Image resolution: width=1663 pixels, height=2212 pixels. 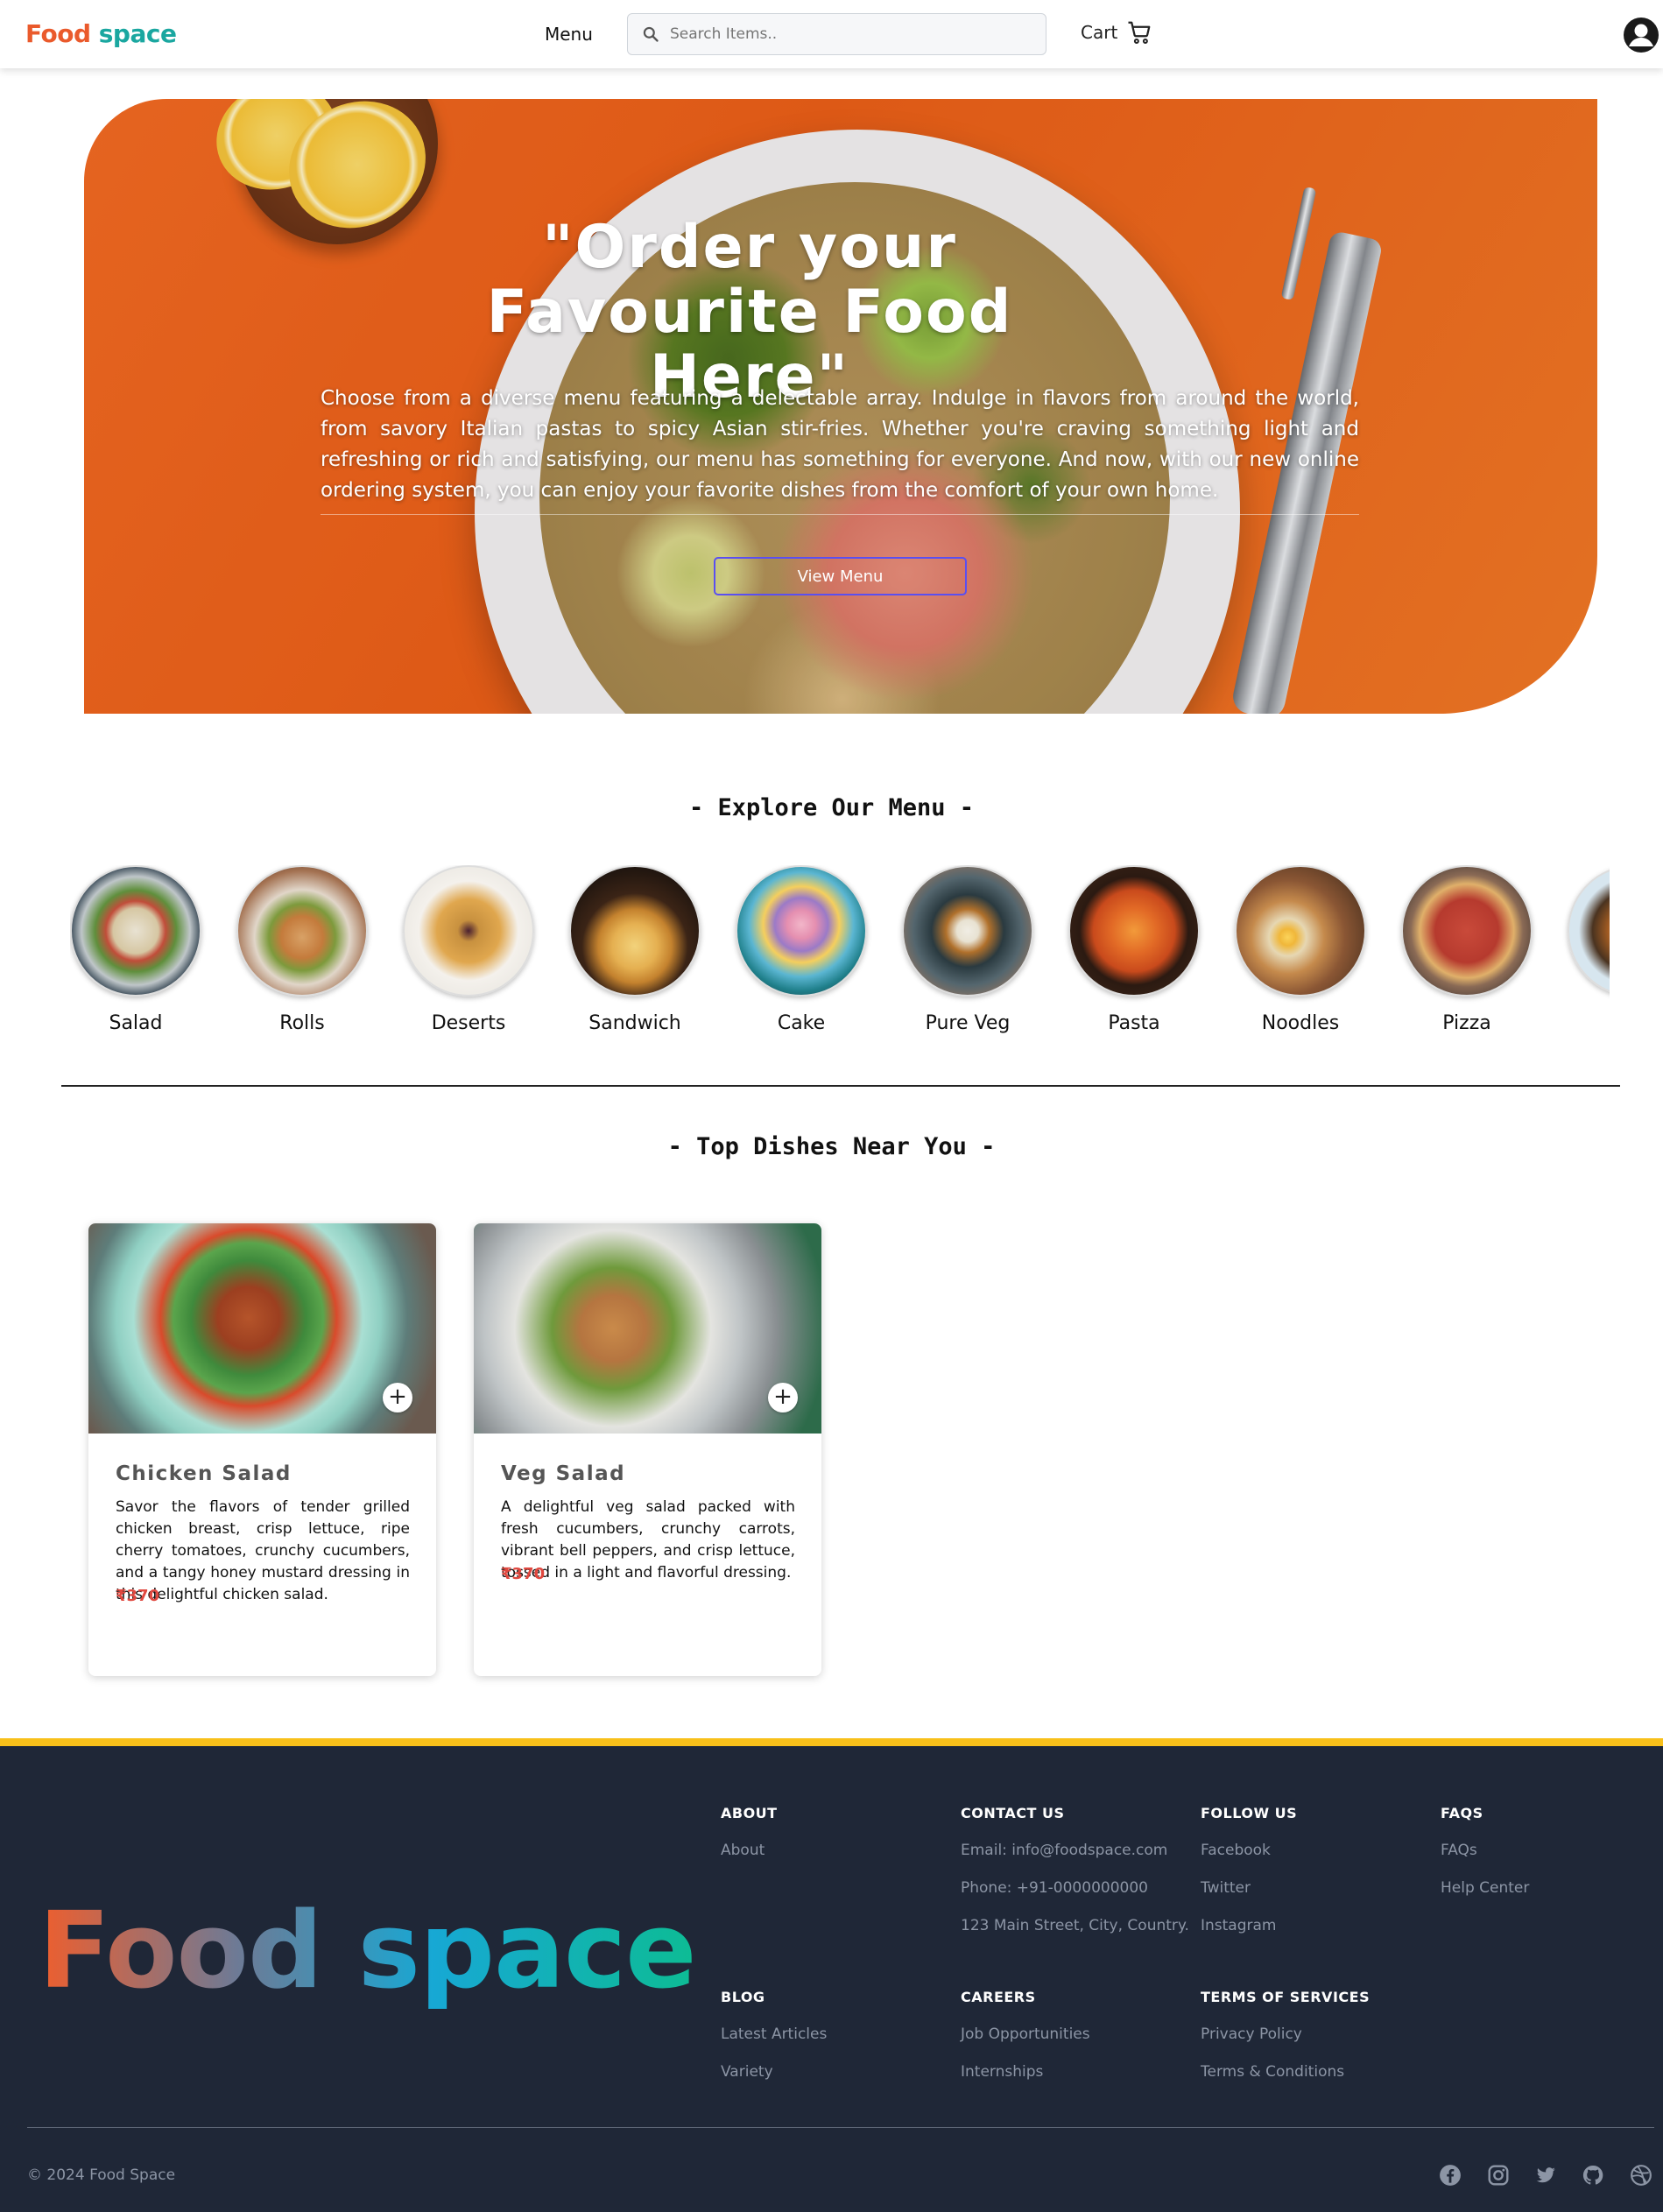 What do you see at coordinates (1134, 931) in the screenshot?
I see `pasta-image` at bounding box center [1134, 931].